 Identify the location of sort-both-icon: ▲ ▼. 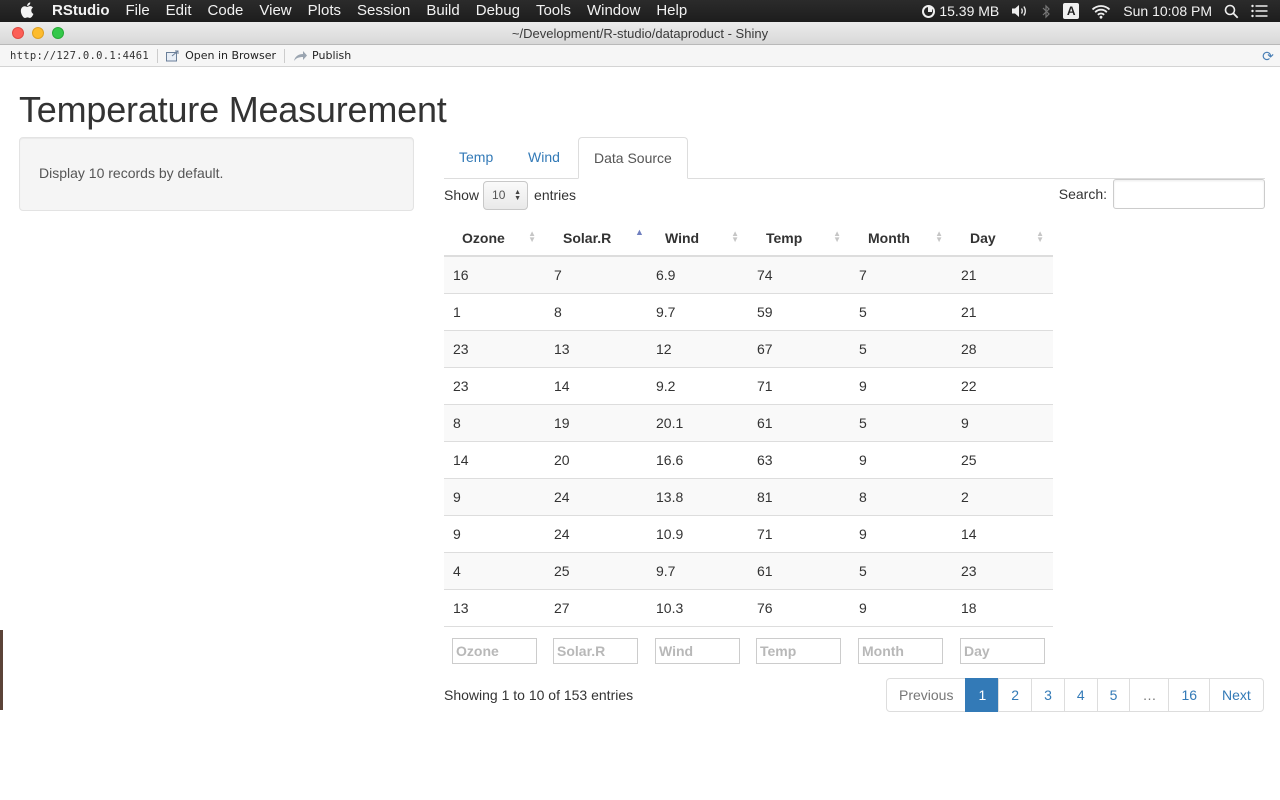
(837, 236).